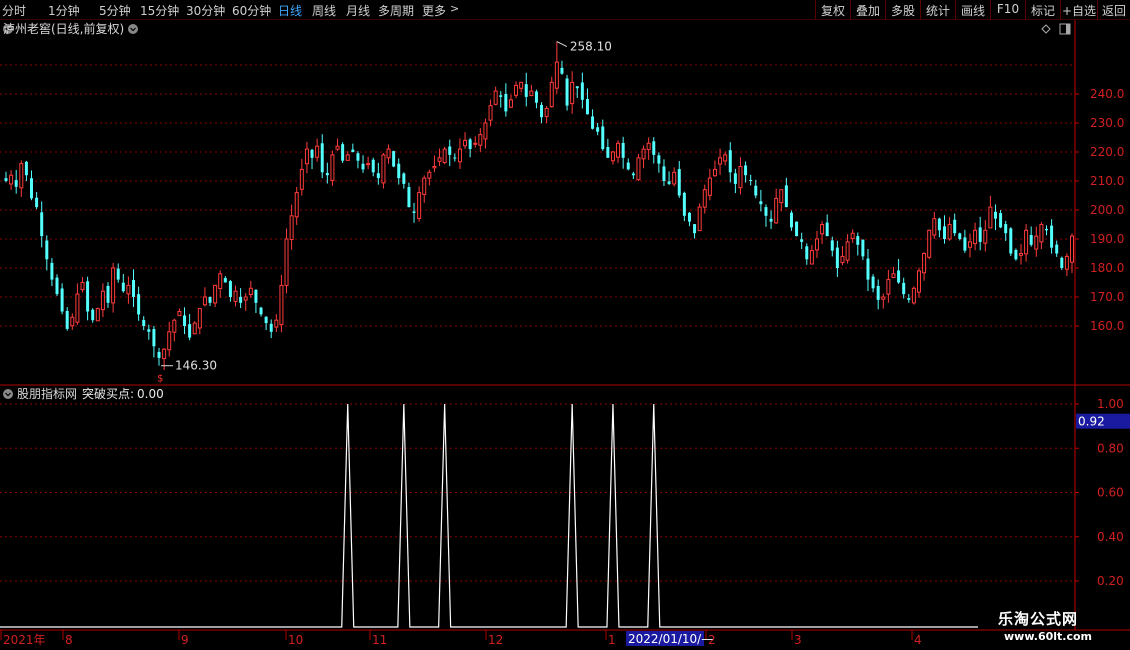 Image resolution: width=1130 pixels, height=650 pixels. Describe the element at coordinates (1107, 181) in the screenshot. I see `price-tick-label: 210.0` at that location.